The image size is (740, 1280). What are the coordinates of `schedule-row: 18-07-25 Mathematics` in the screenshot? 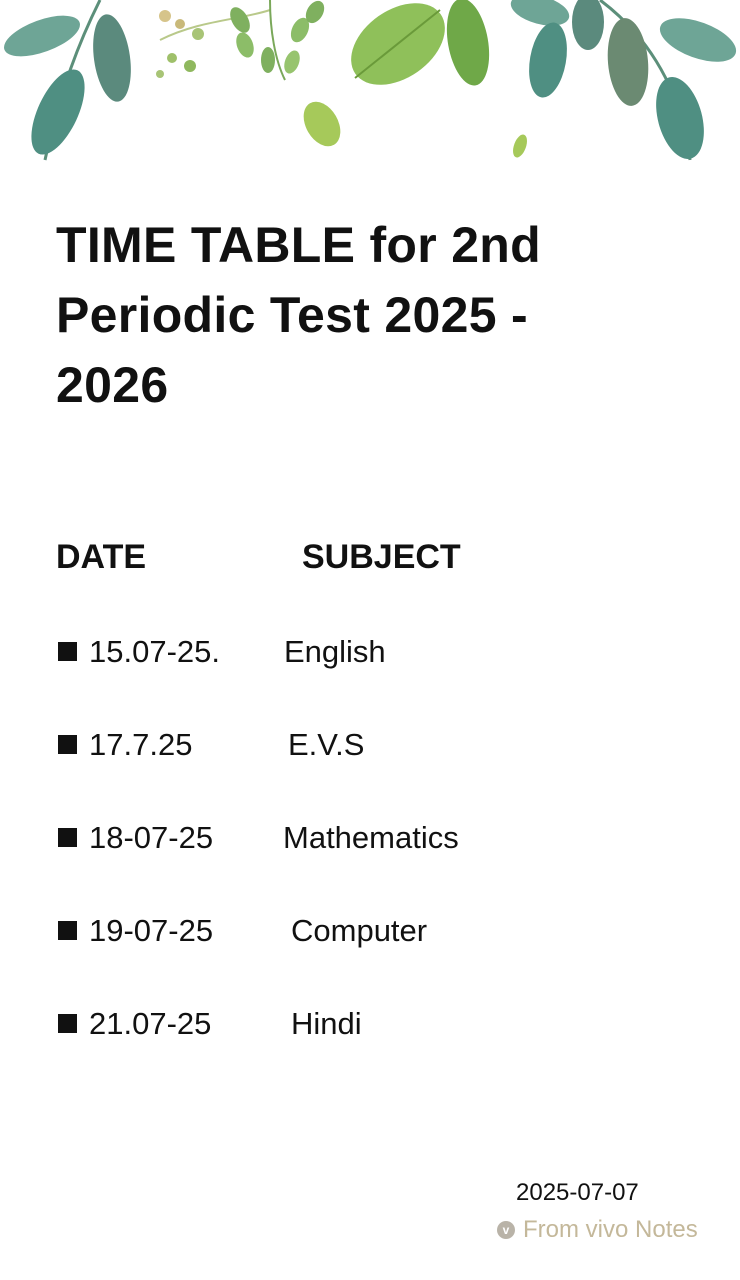 It's located at (366, 838).